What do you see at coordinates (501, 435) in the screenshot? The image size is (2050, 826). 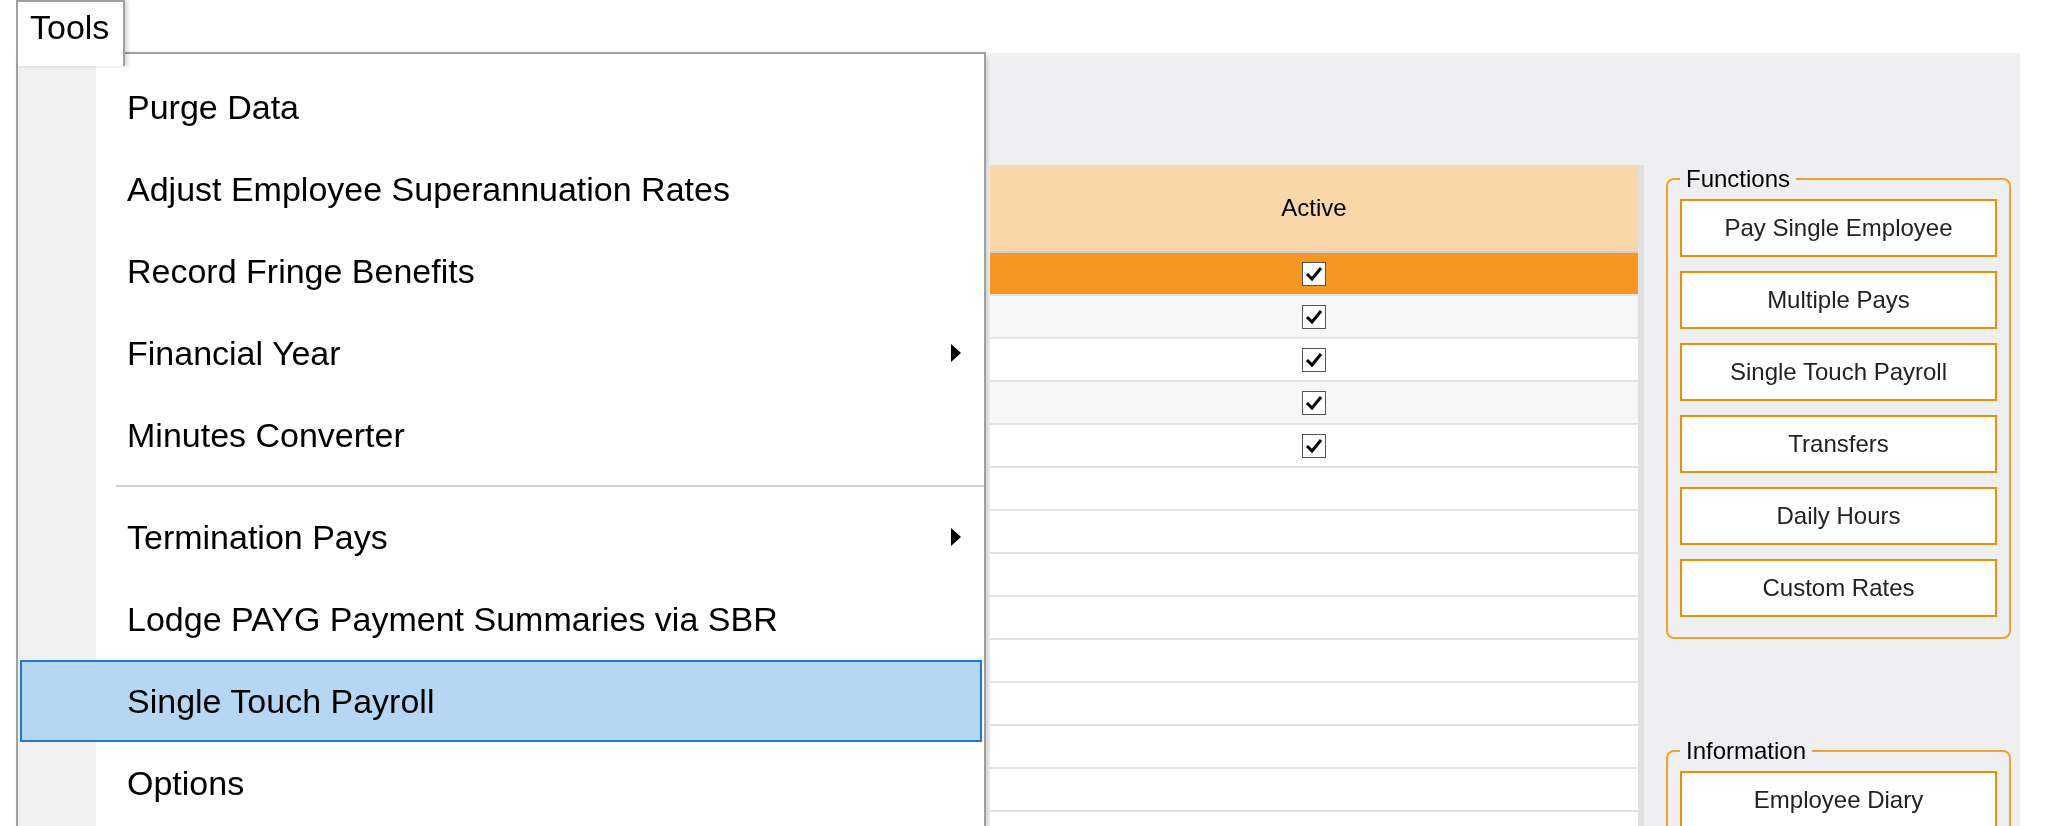 I see `menu-item: Minutes Converter` at bounding box center [501, 435].